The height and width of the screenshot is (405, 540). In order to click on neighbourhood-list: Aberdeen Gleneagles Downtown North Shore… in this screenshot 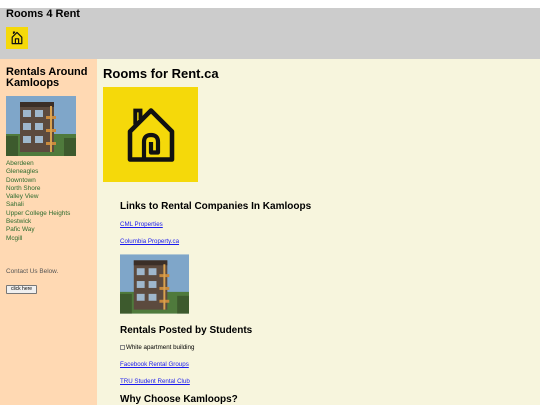, I will do `click(38, 201)`.